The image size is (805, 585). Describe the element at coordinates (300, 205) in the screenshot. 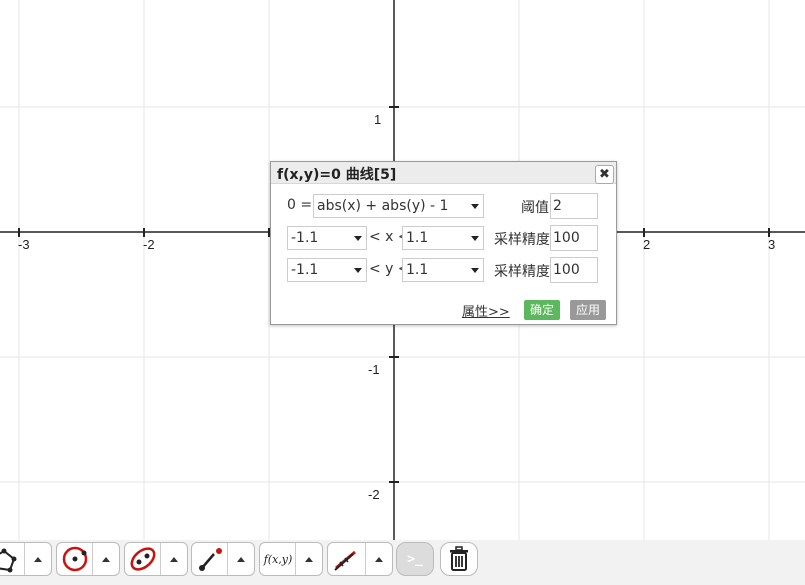

I see `equation-prefix-label: 0 =` at that location.